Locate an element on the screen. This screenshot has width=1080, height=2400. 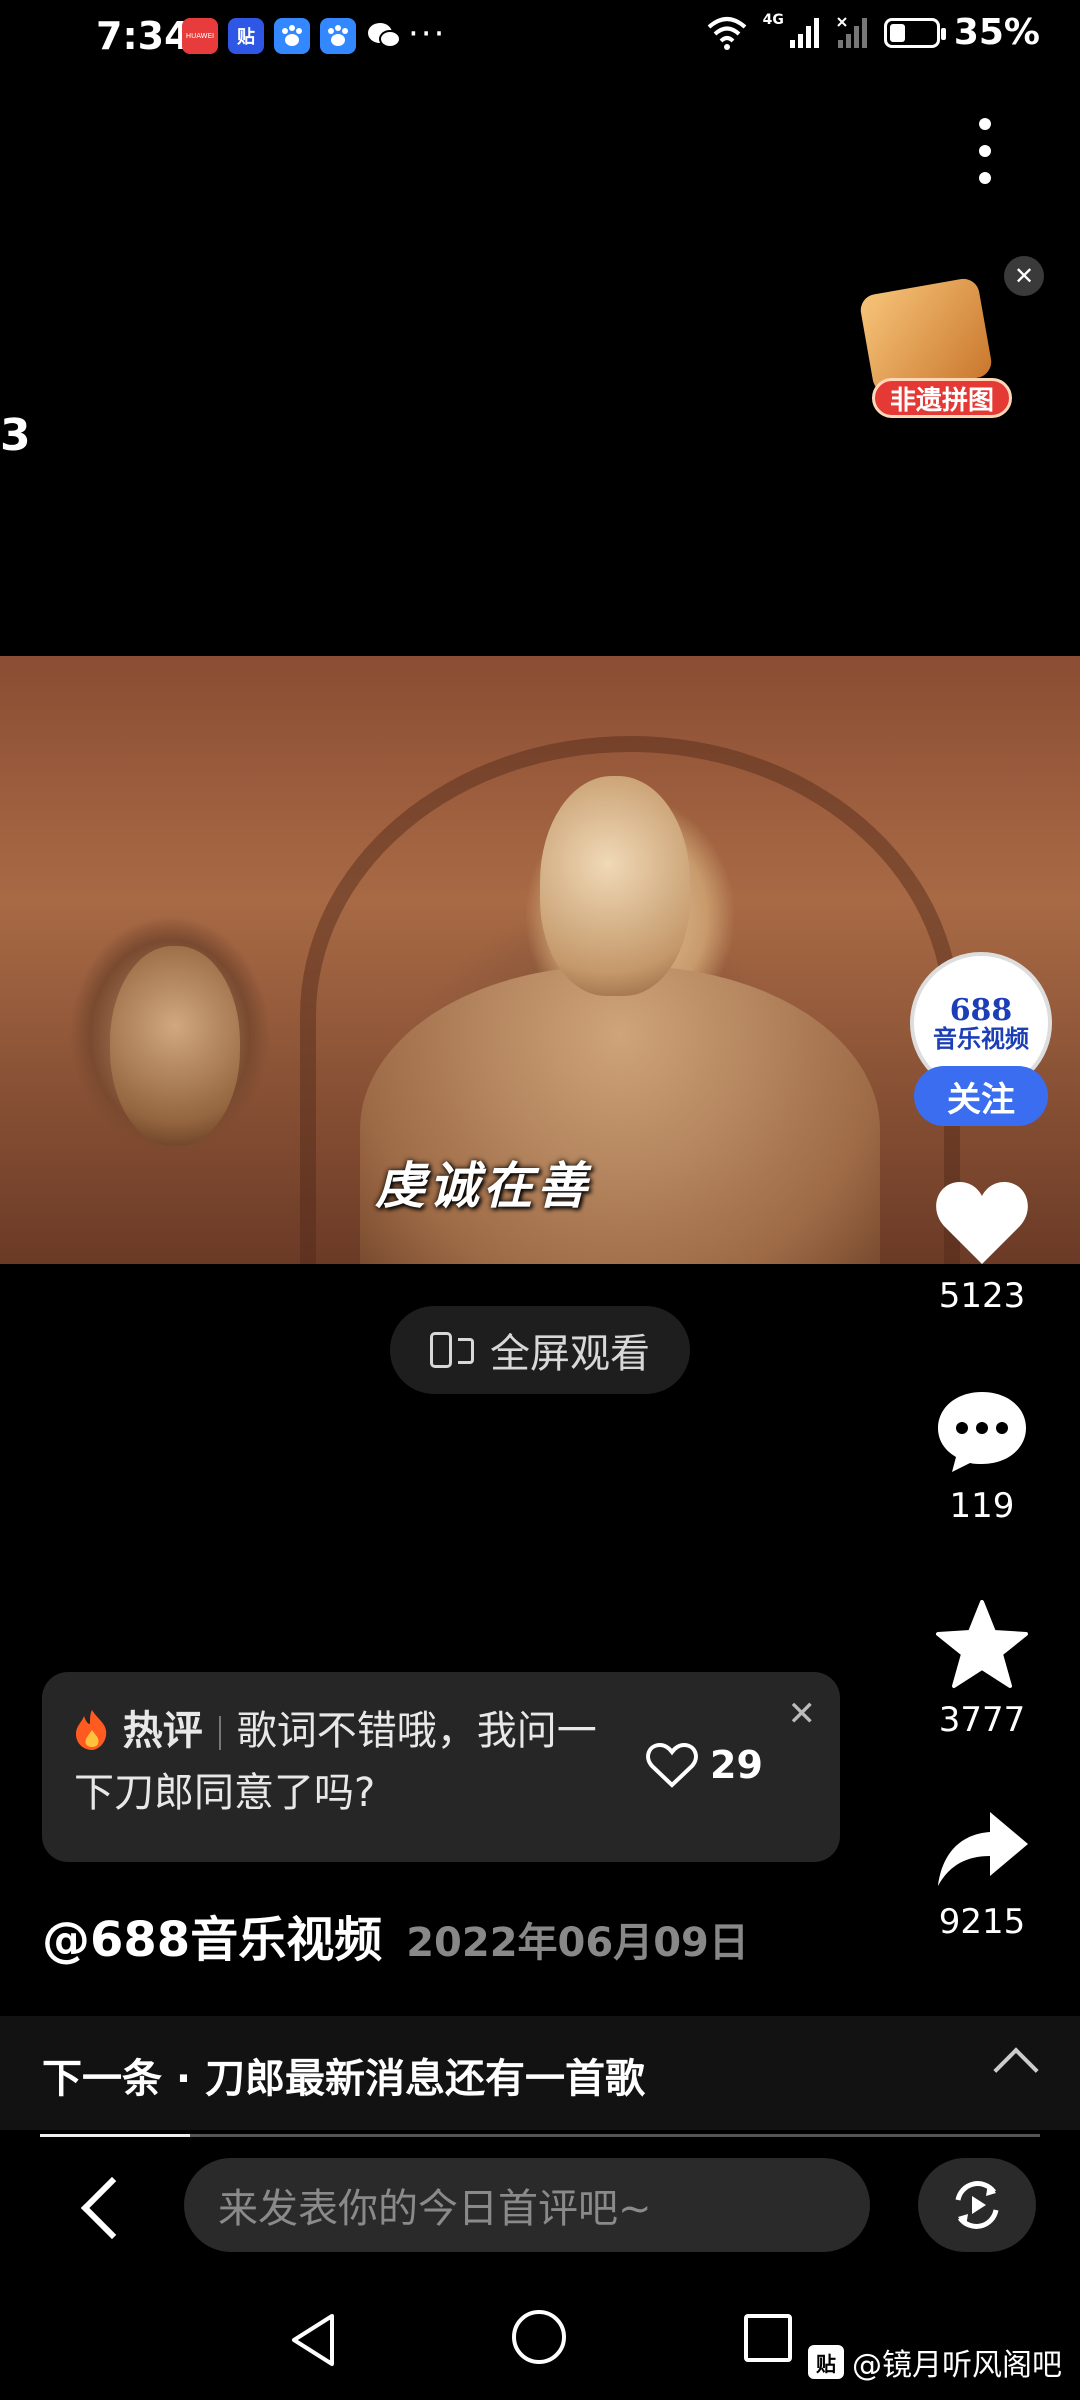
rotate-icon is located at coordinates (977, 2205).